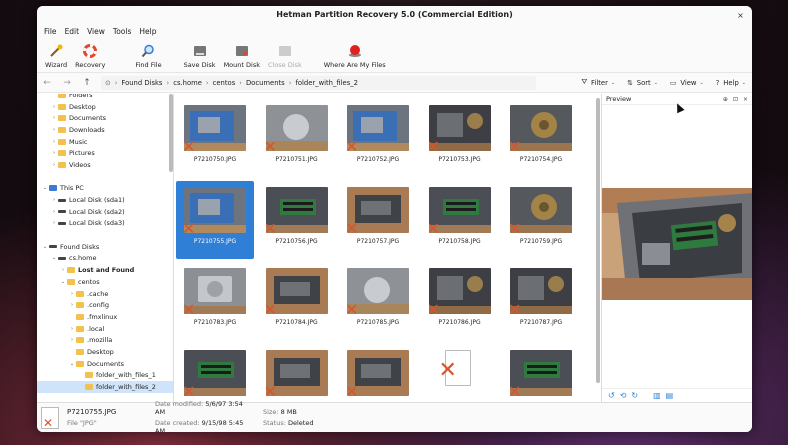 Image resolution: width=788 pixels, height=445 pixels. Describe the element at coordinates (242, 55) in the screenshot. I see `mount-disk-button: Mount Disk` at that location.